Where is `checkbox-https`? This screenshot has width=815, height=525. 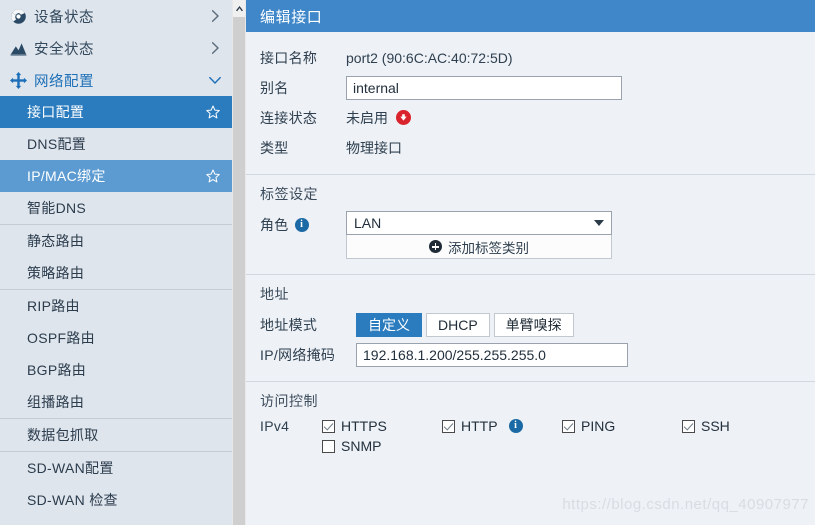 checkbox-https is located at coordinates (328, 426).